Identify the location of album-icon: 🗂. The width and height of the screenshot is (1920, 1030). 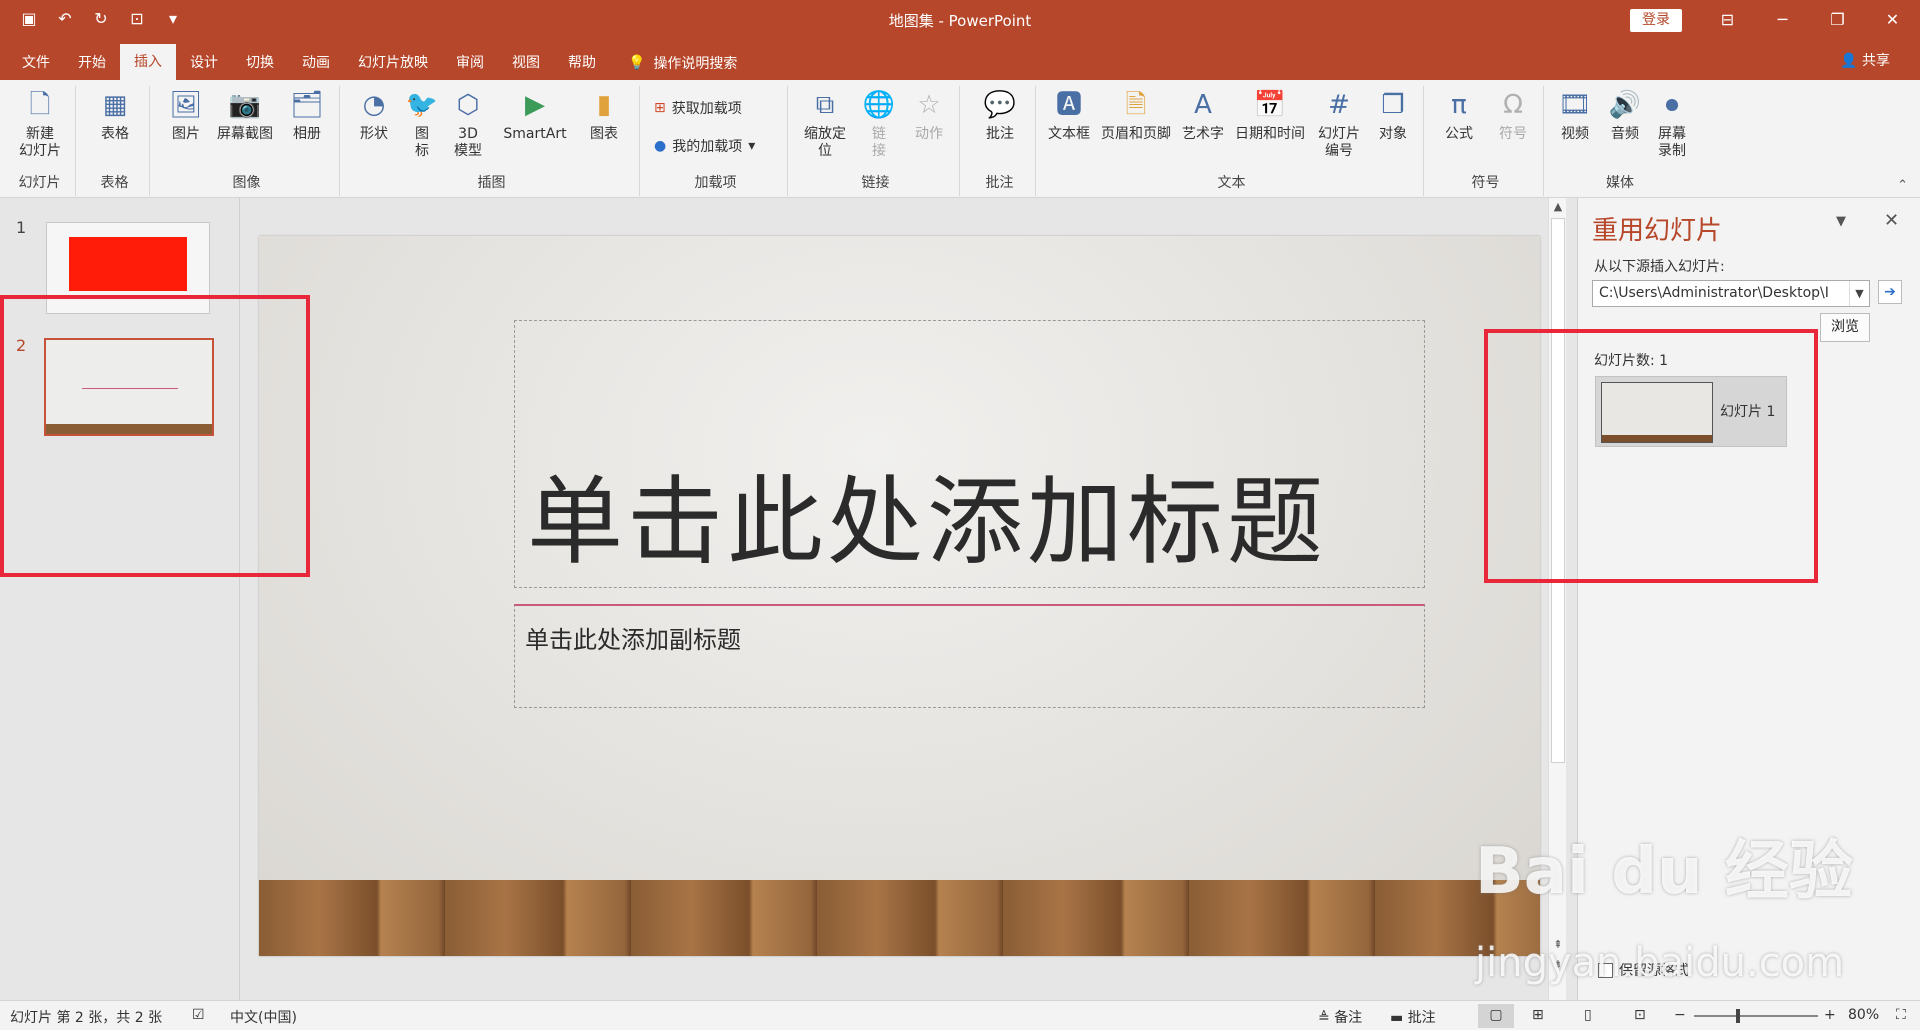
(307, 104).